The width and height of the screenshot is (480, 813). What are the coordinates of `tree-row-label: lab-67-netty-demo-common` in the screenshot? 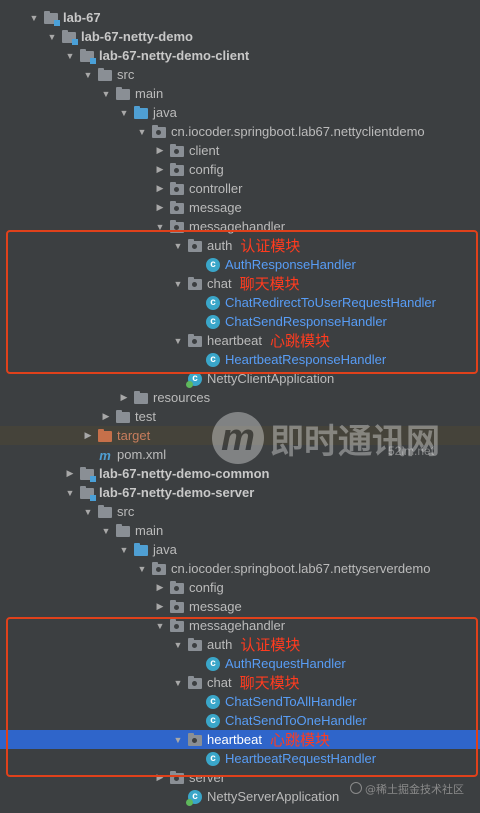 It's located at (184, 473).